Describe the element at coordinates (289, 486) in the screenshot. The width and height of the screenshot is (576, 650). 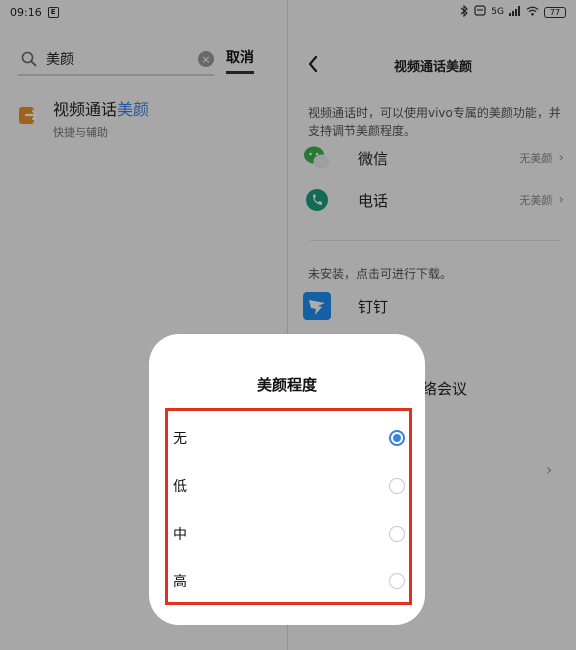
I see `option-low: 低` at that location.